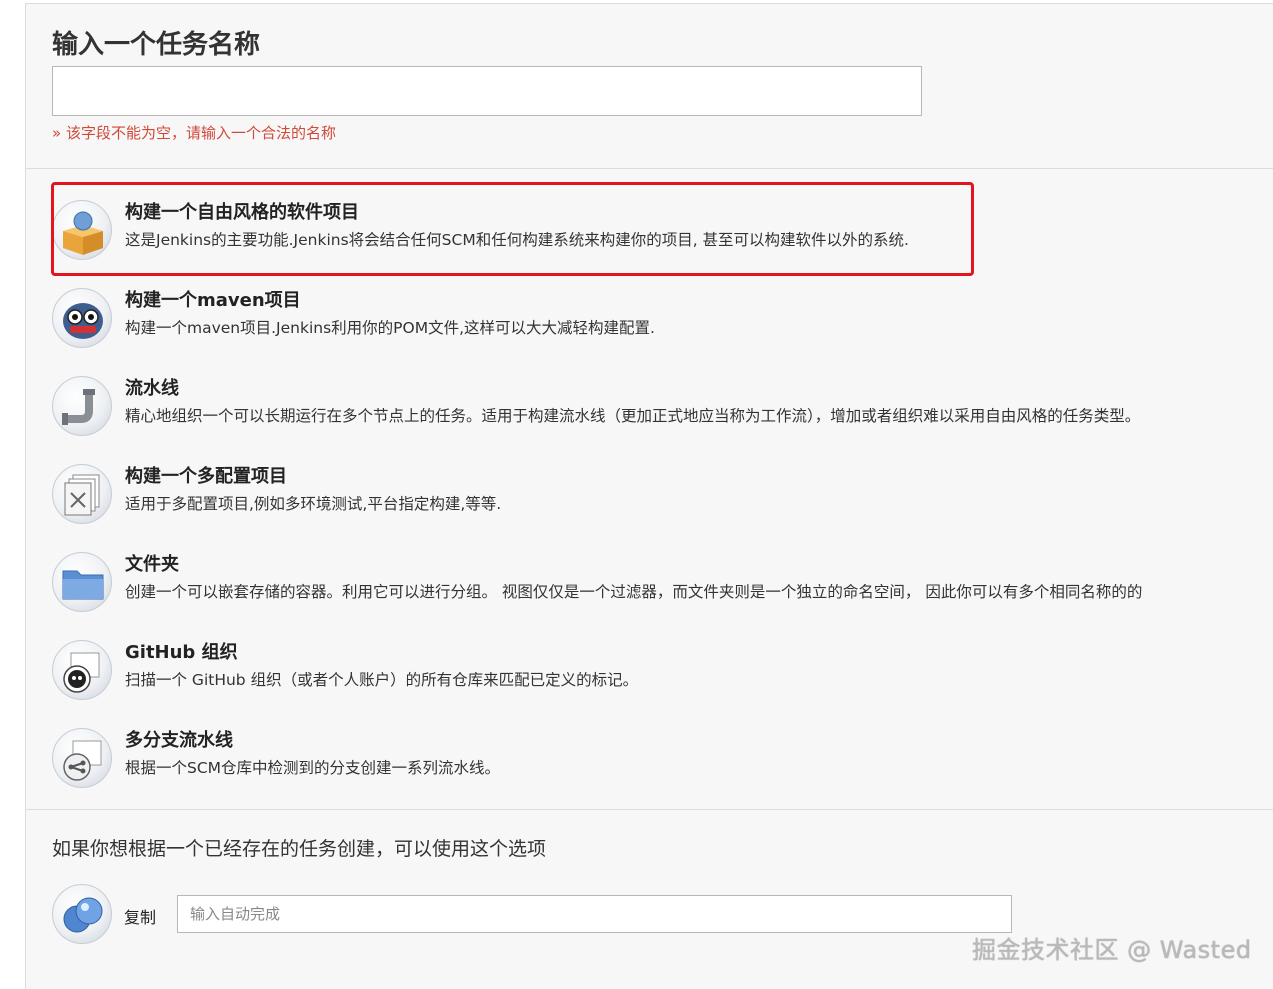  I want to click on item-type-name: 构建一个maven项目, so click(213, 300).